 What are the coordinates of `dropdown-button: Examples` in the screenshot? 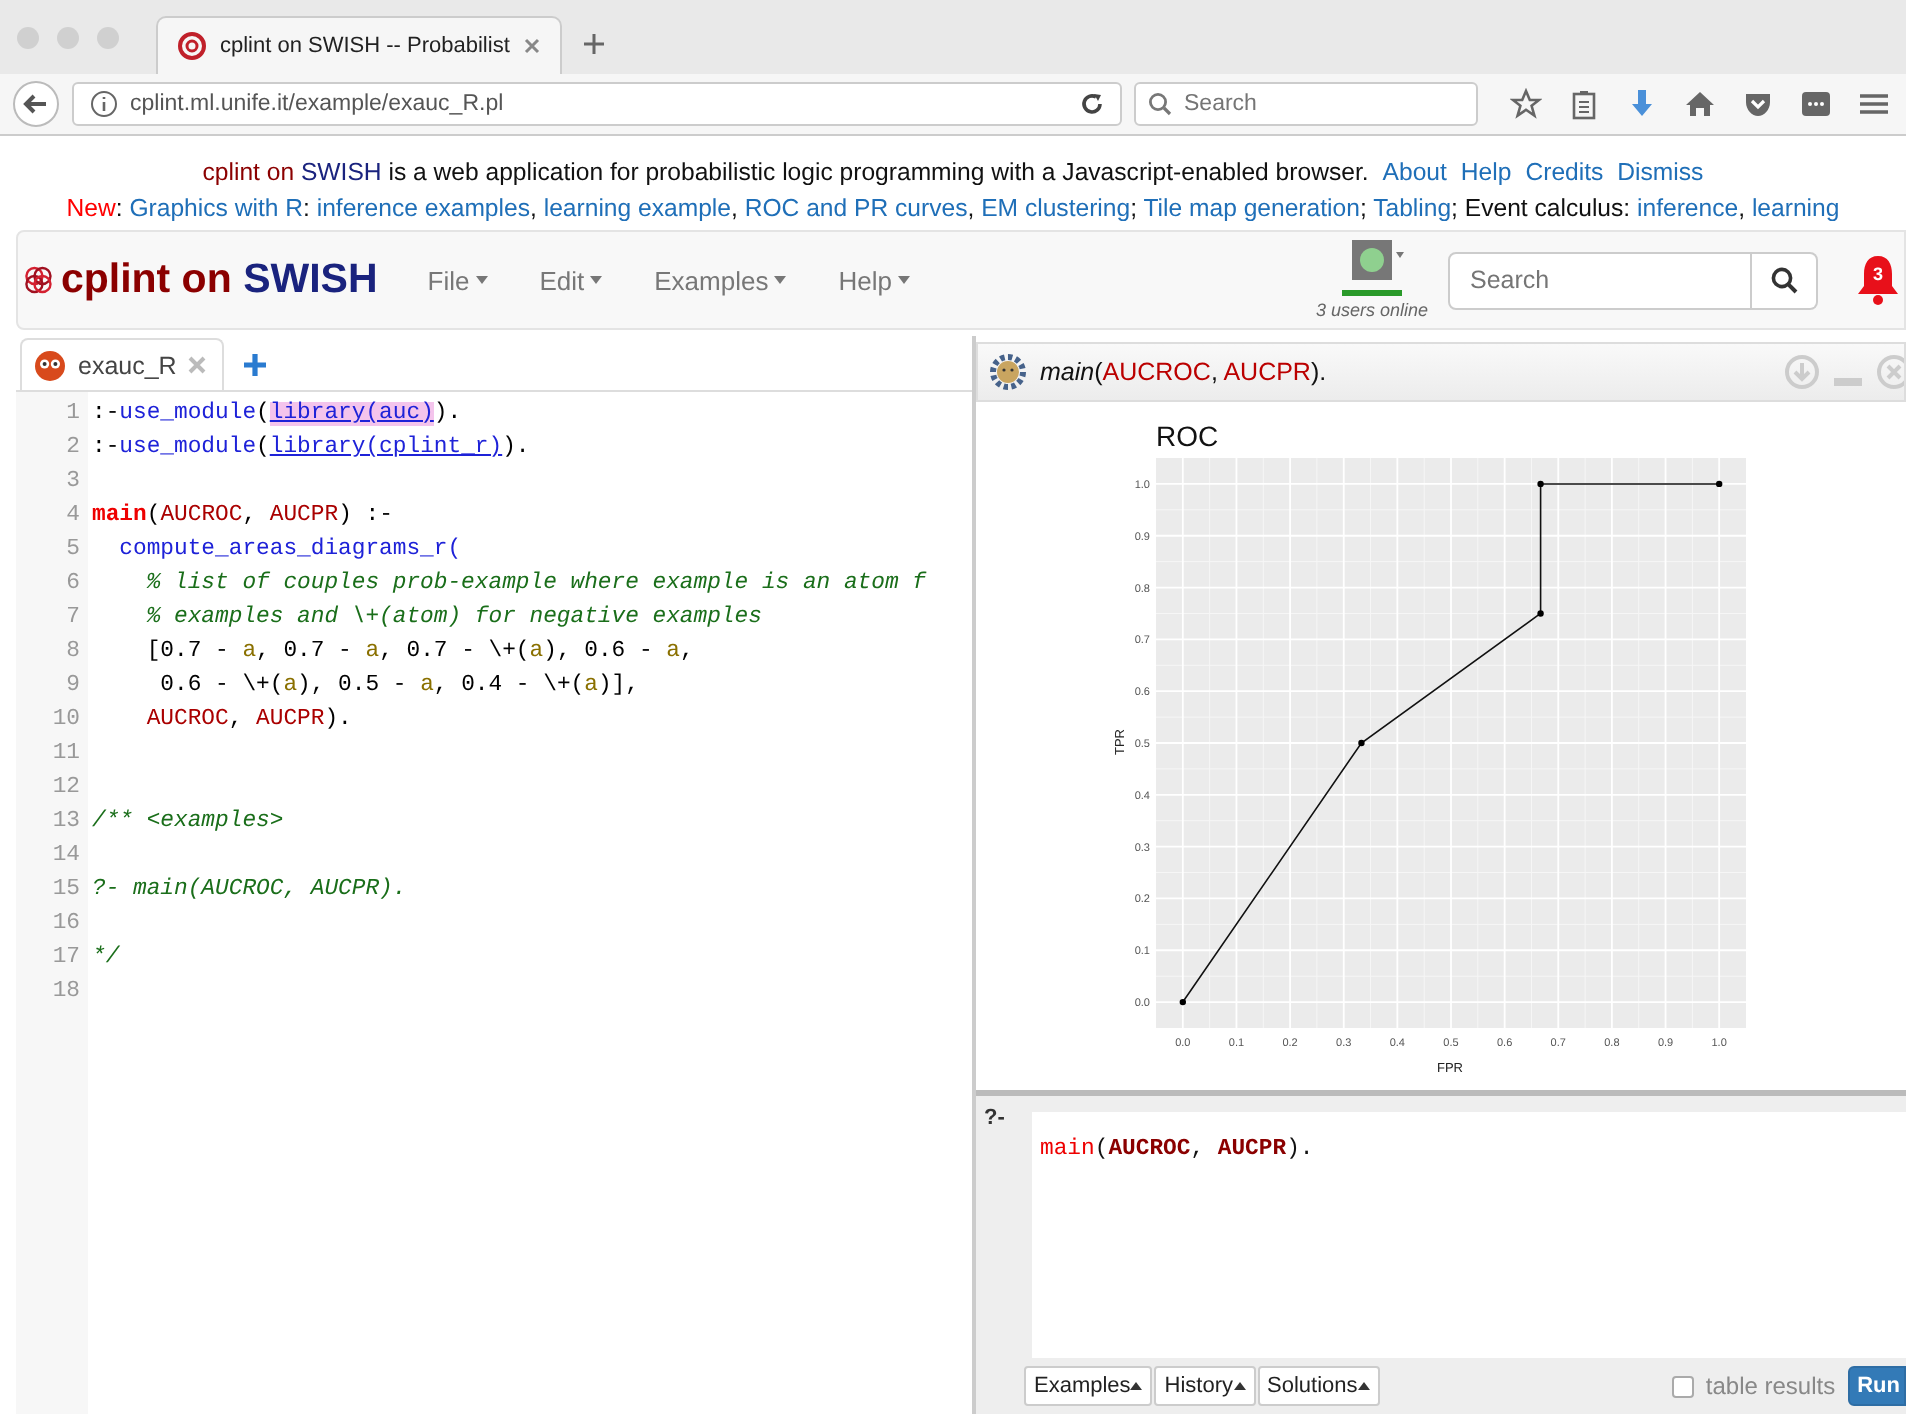 It's located at (1088, 1386).